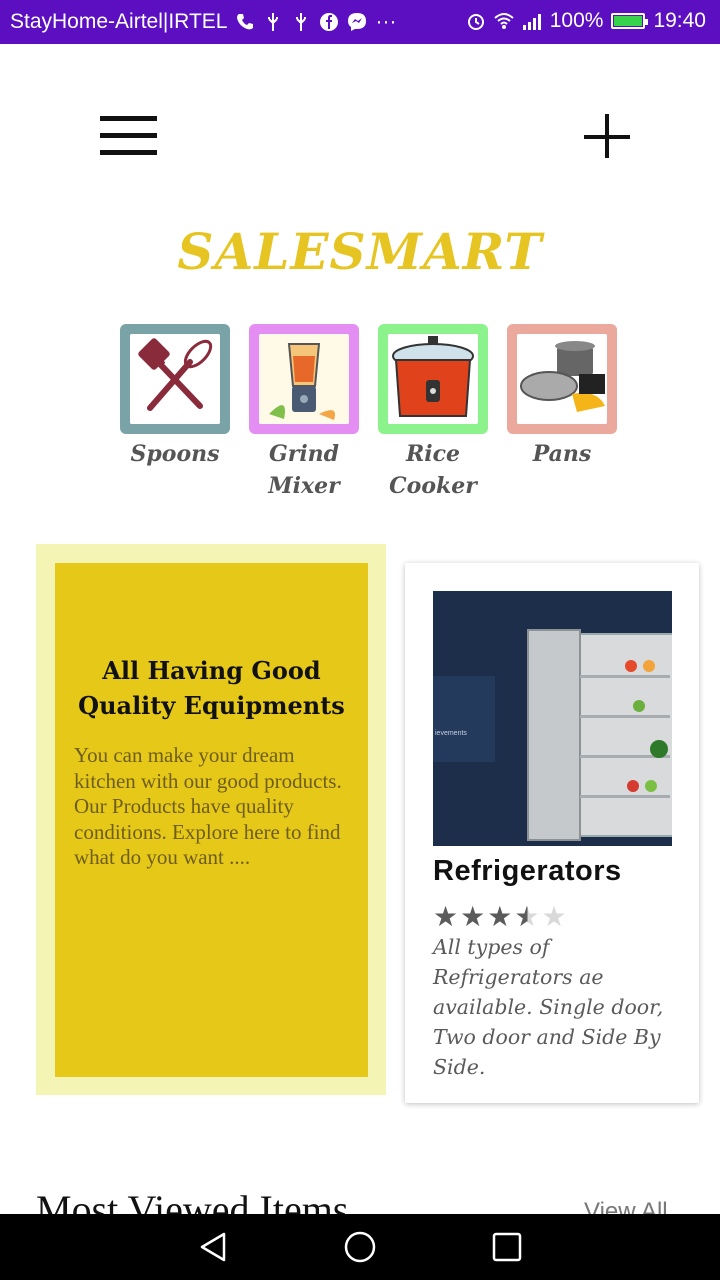 The height and width of the screenshot is (1280, 720). What do you see at coordinates (504, 21) in the screenshot?
I see `wifi-icon` at bounding box center [504, 21].